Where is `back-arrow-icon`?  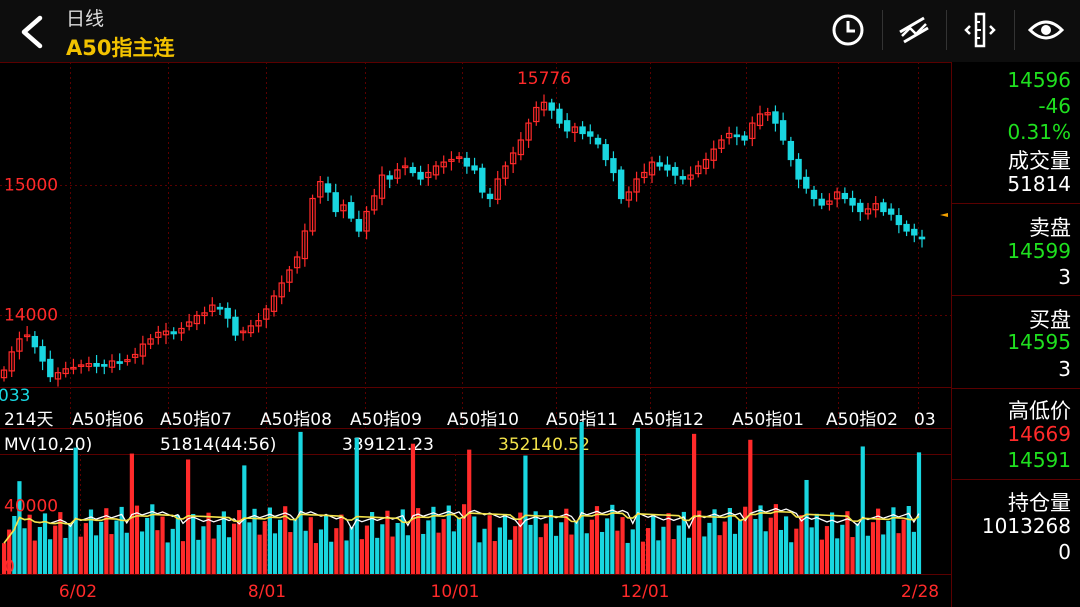
back-arrow-icon is located at coordinates (32, 32).